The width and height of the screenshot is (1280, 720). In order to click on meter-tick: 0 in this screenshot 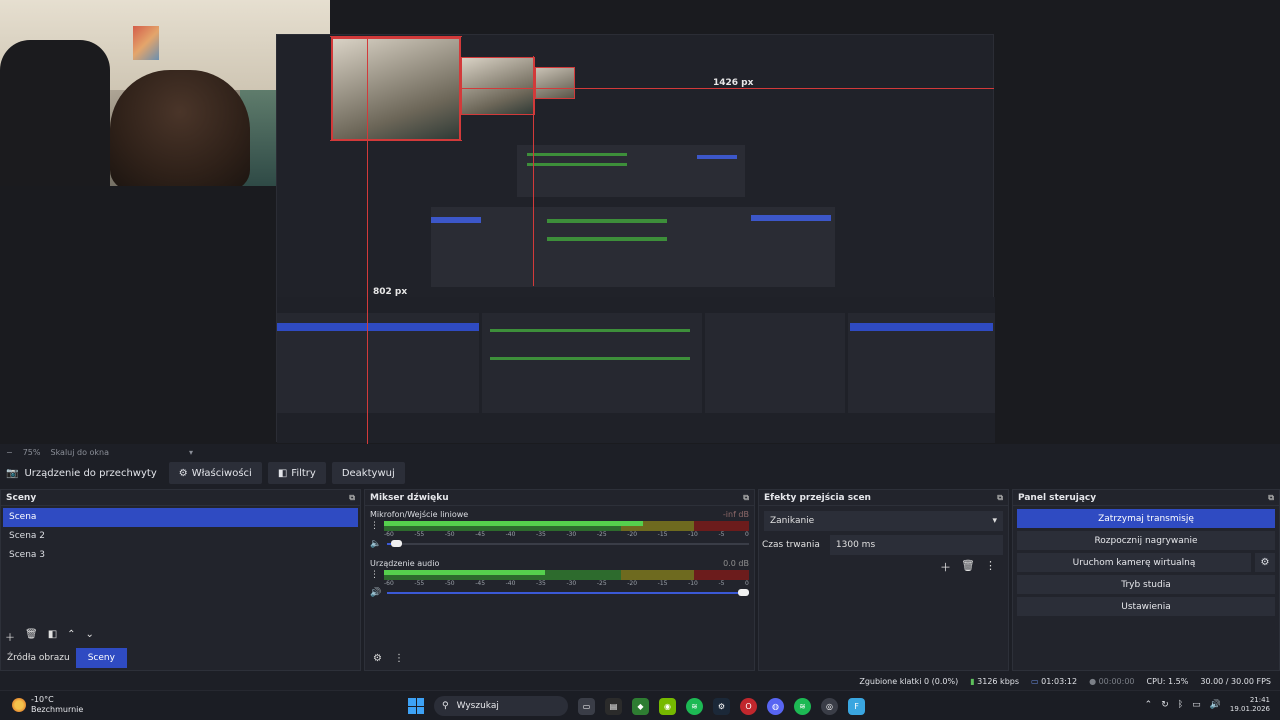, I will do `click(747, 534)`.